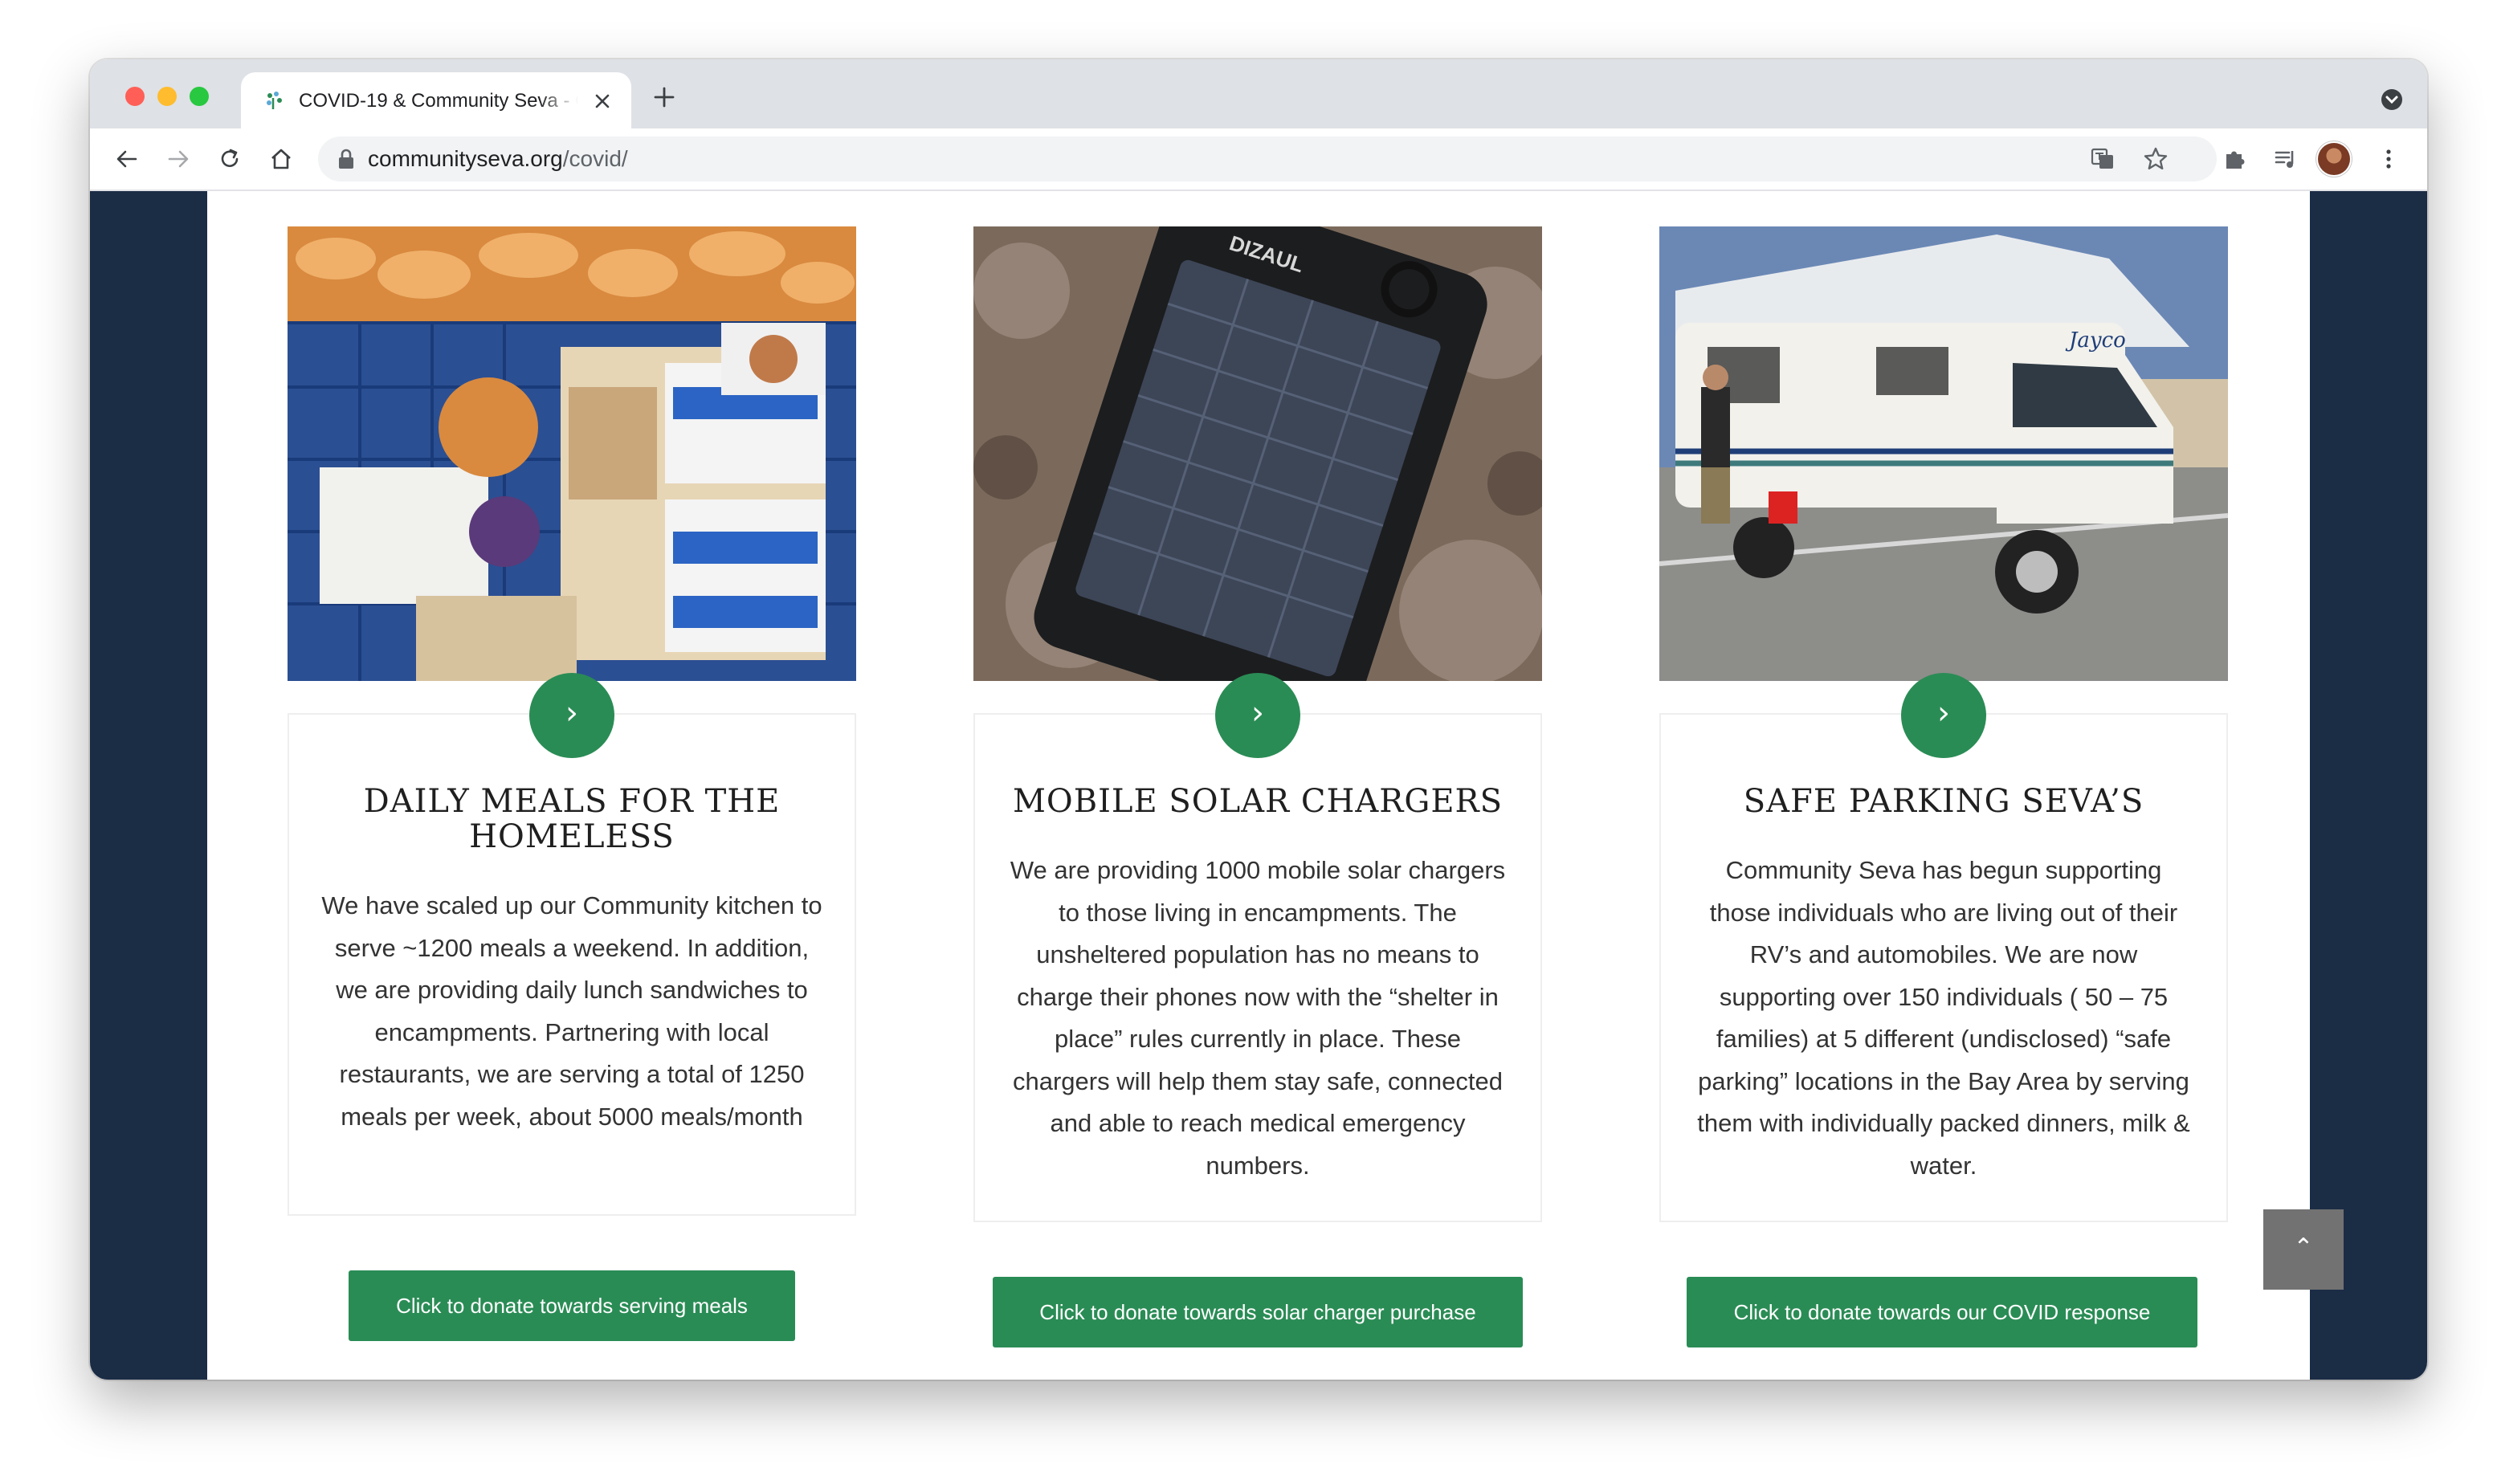  What do you see at coordinates (2286, 159) in the screenshot?
I see `media-queue-icon` at bounding box center [2286, 159].